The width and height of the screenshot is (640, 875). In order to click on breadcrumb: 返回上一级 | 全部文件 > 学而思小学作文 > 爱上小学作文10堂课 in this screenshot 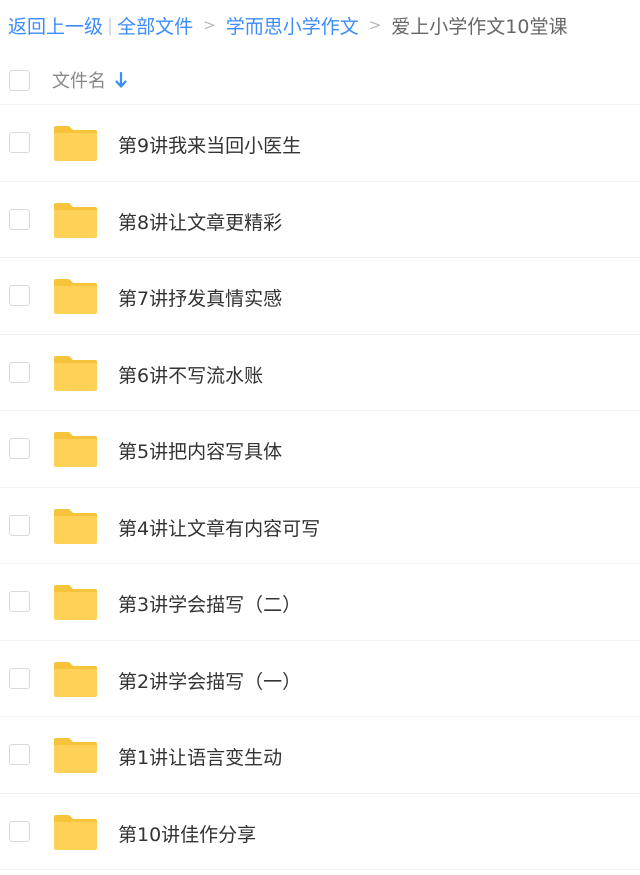, I will do `click(287, 25)`.